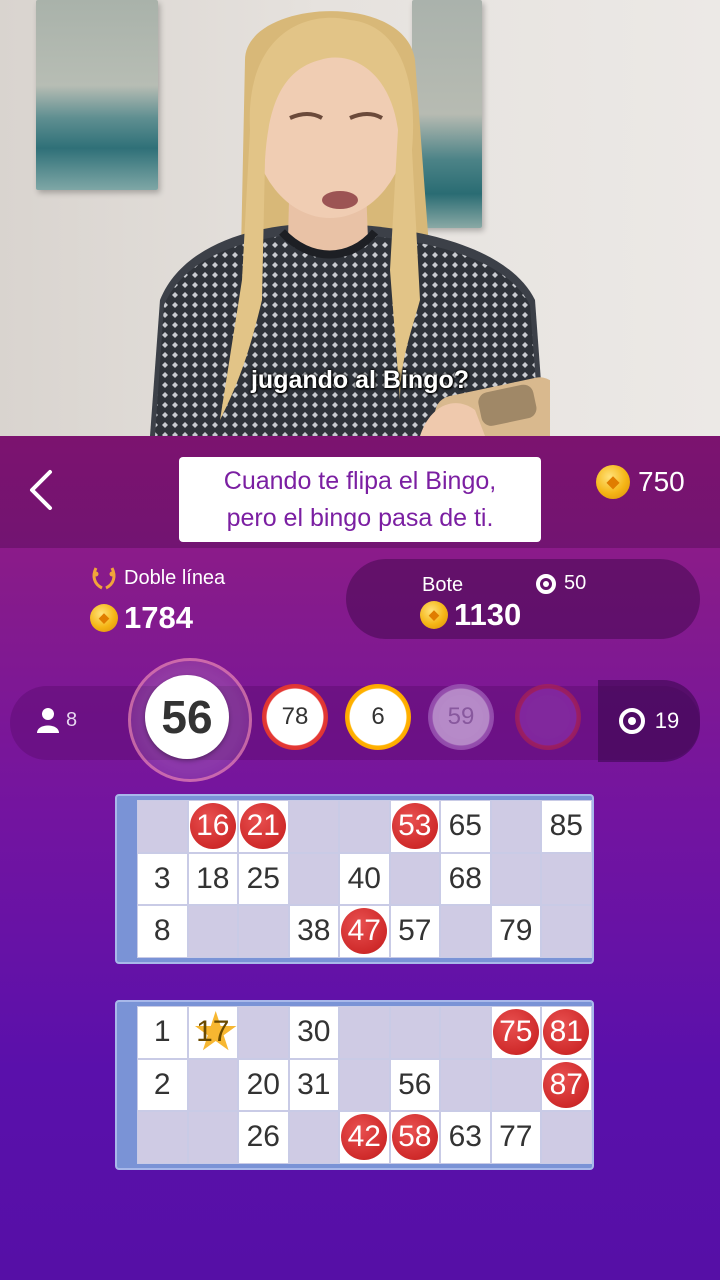 This screenshot has height=1280, width=720. I want to click on card-cell-number: 56, so click(415, 1084).